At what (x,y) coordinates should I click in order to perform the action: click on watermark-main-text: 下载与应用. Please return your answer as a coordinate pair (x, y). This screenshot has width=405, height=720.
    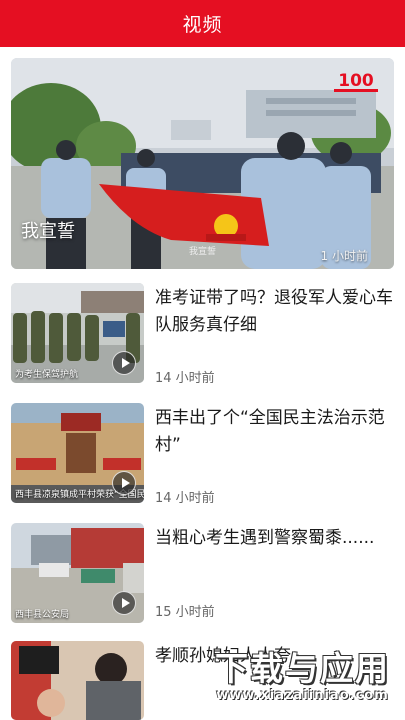
    Looking at the image, I should click on (302, 668).